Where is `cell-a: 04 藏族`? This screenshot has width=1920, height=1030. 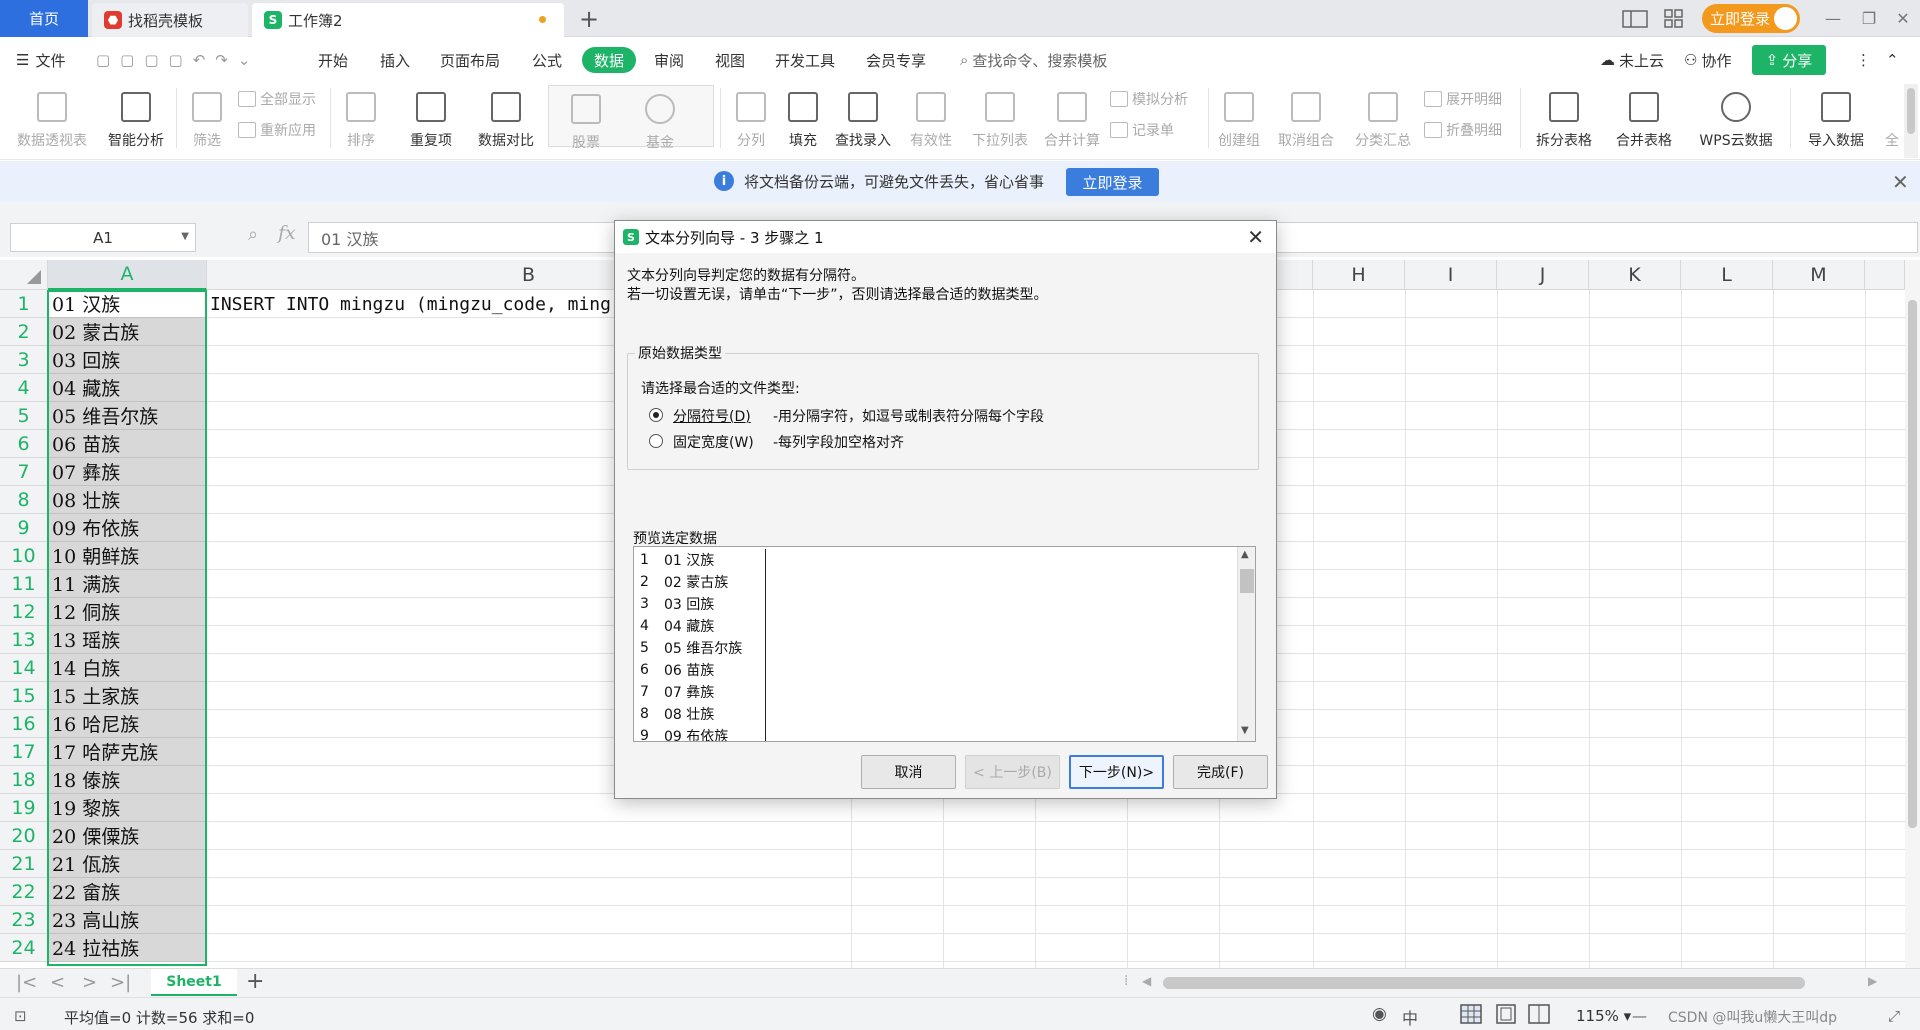
cell-a: 04 藏族 is located at coordinates (126, 388).